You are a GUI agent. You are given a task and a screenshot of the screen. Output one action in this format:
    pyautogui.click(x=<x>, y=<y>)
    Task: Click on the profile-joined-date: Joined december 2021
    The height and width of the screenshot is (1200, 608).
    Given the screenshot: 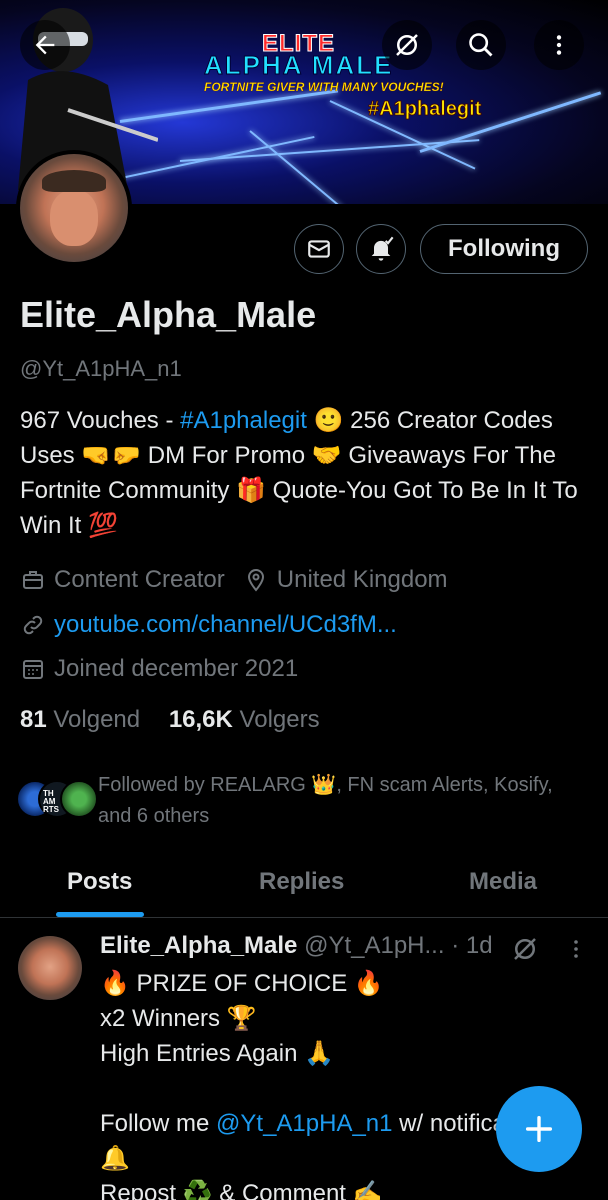 What is the action you would take?
    pyautogui.click(x=176, y=668)
    